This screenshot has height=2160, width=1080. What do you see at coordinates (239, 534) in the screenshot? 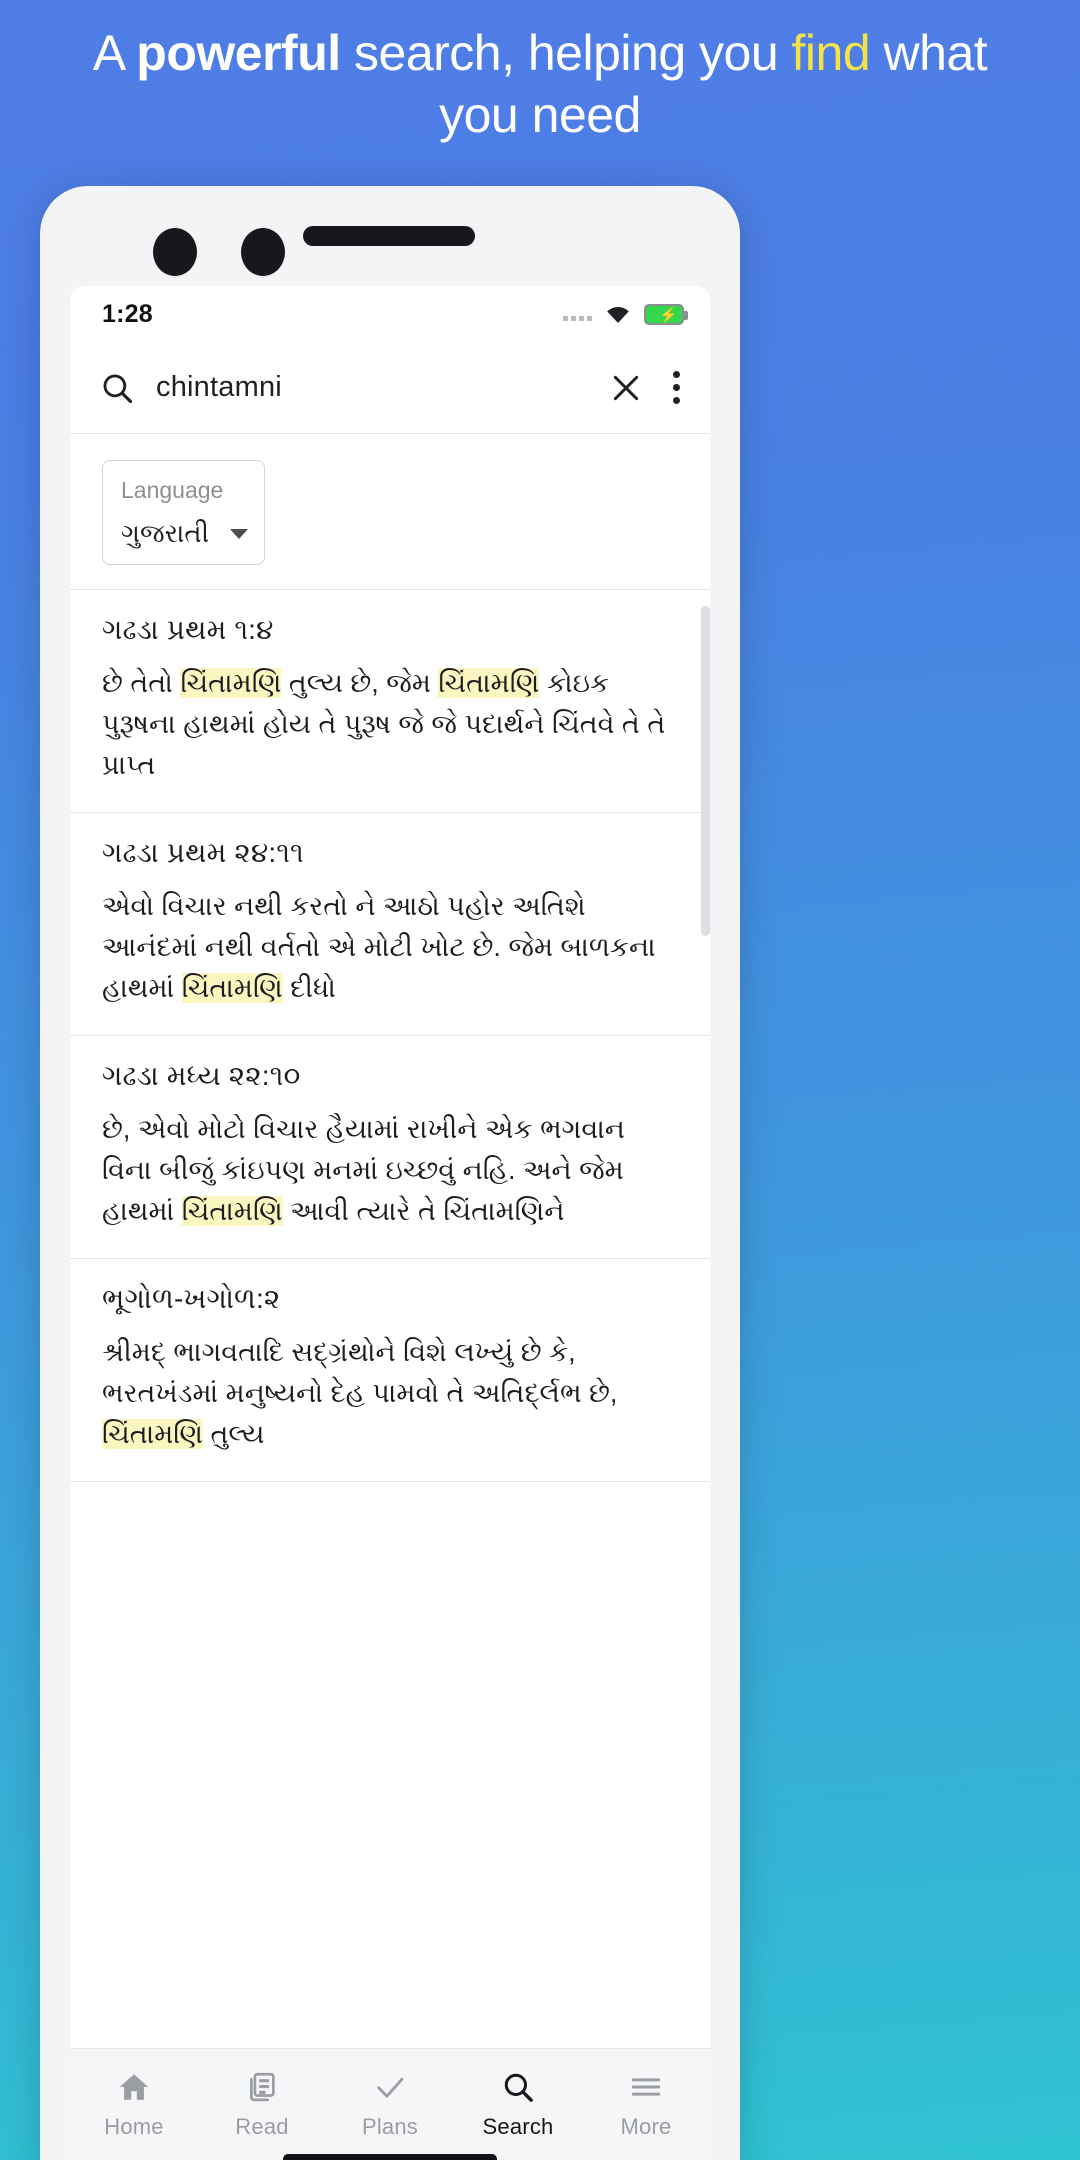
I see `chevron-down-icon` at bounding box center [239, 534].